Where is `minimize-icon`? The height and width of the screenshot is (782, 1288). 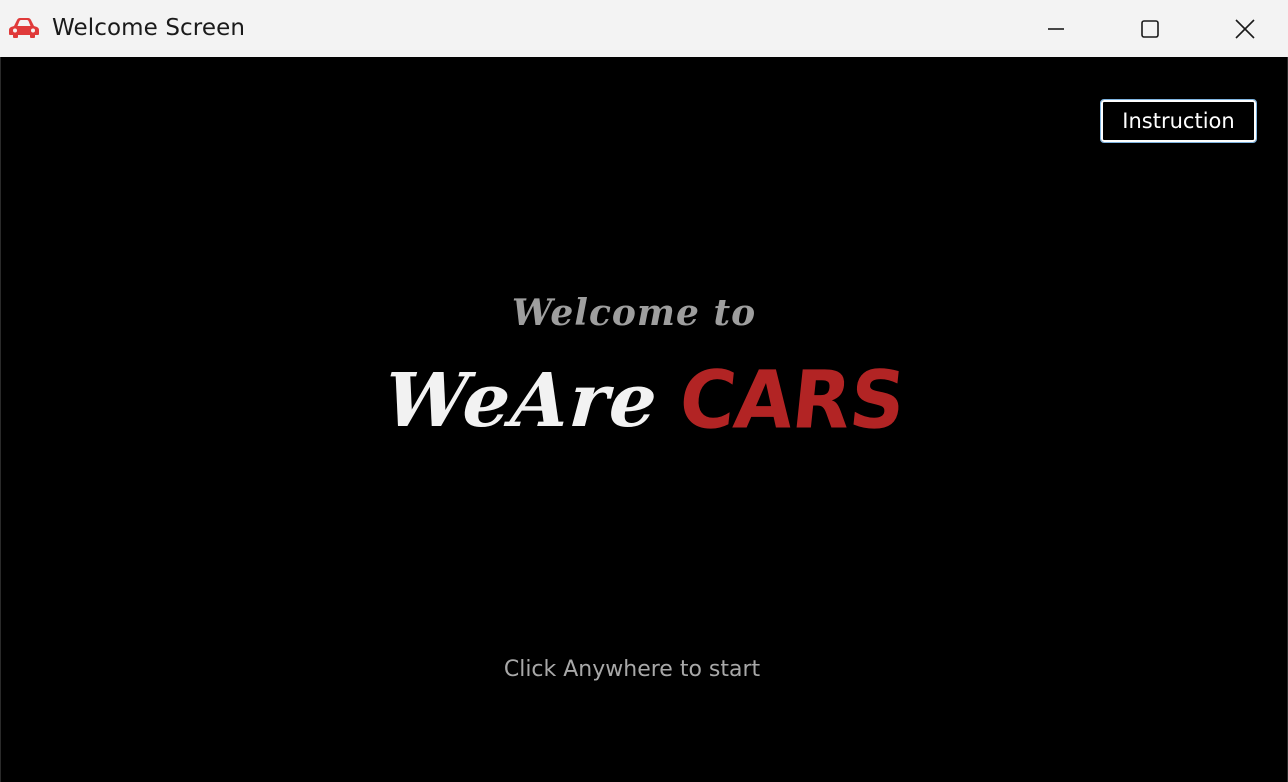 minimize-icon is located at coordinates (1056, 29).